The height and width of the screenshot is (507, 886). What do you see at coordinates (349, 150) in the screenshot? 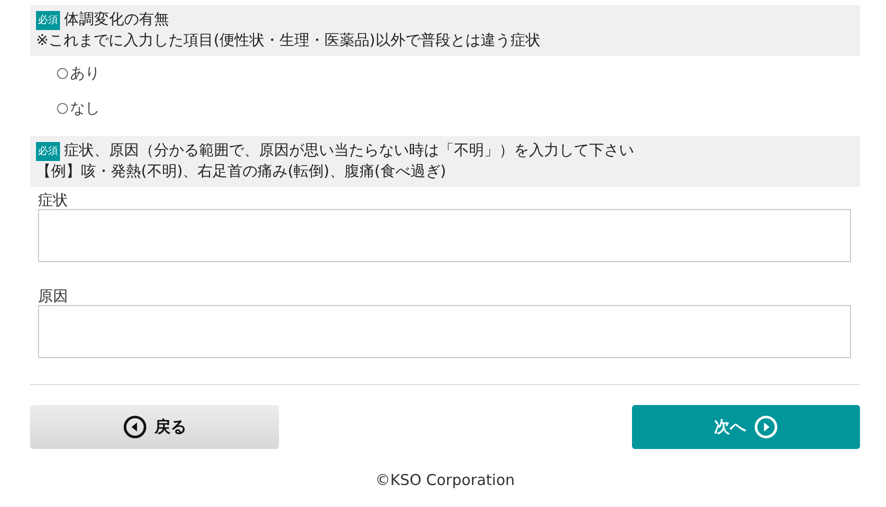
I see `section-title: 症状、原因（分かる範囲で、原因が思い当たらない時は「不明」）を入力して下さい` at bounding box center [349, 150].